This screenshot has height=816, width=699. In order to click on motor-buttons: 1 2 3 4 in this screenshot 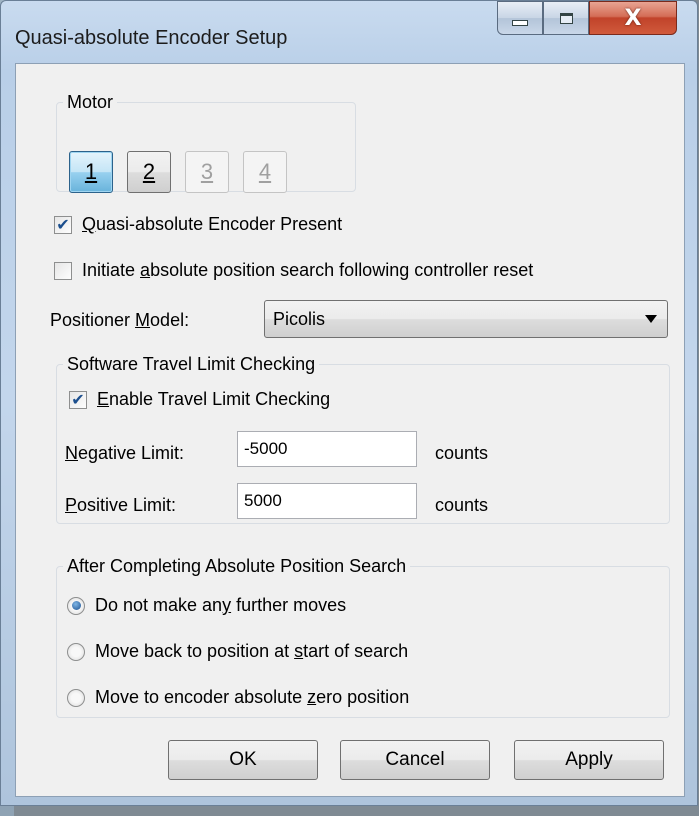, I will do `click(178, 172)`.